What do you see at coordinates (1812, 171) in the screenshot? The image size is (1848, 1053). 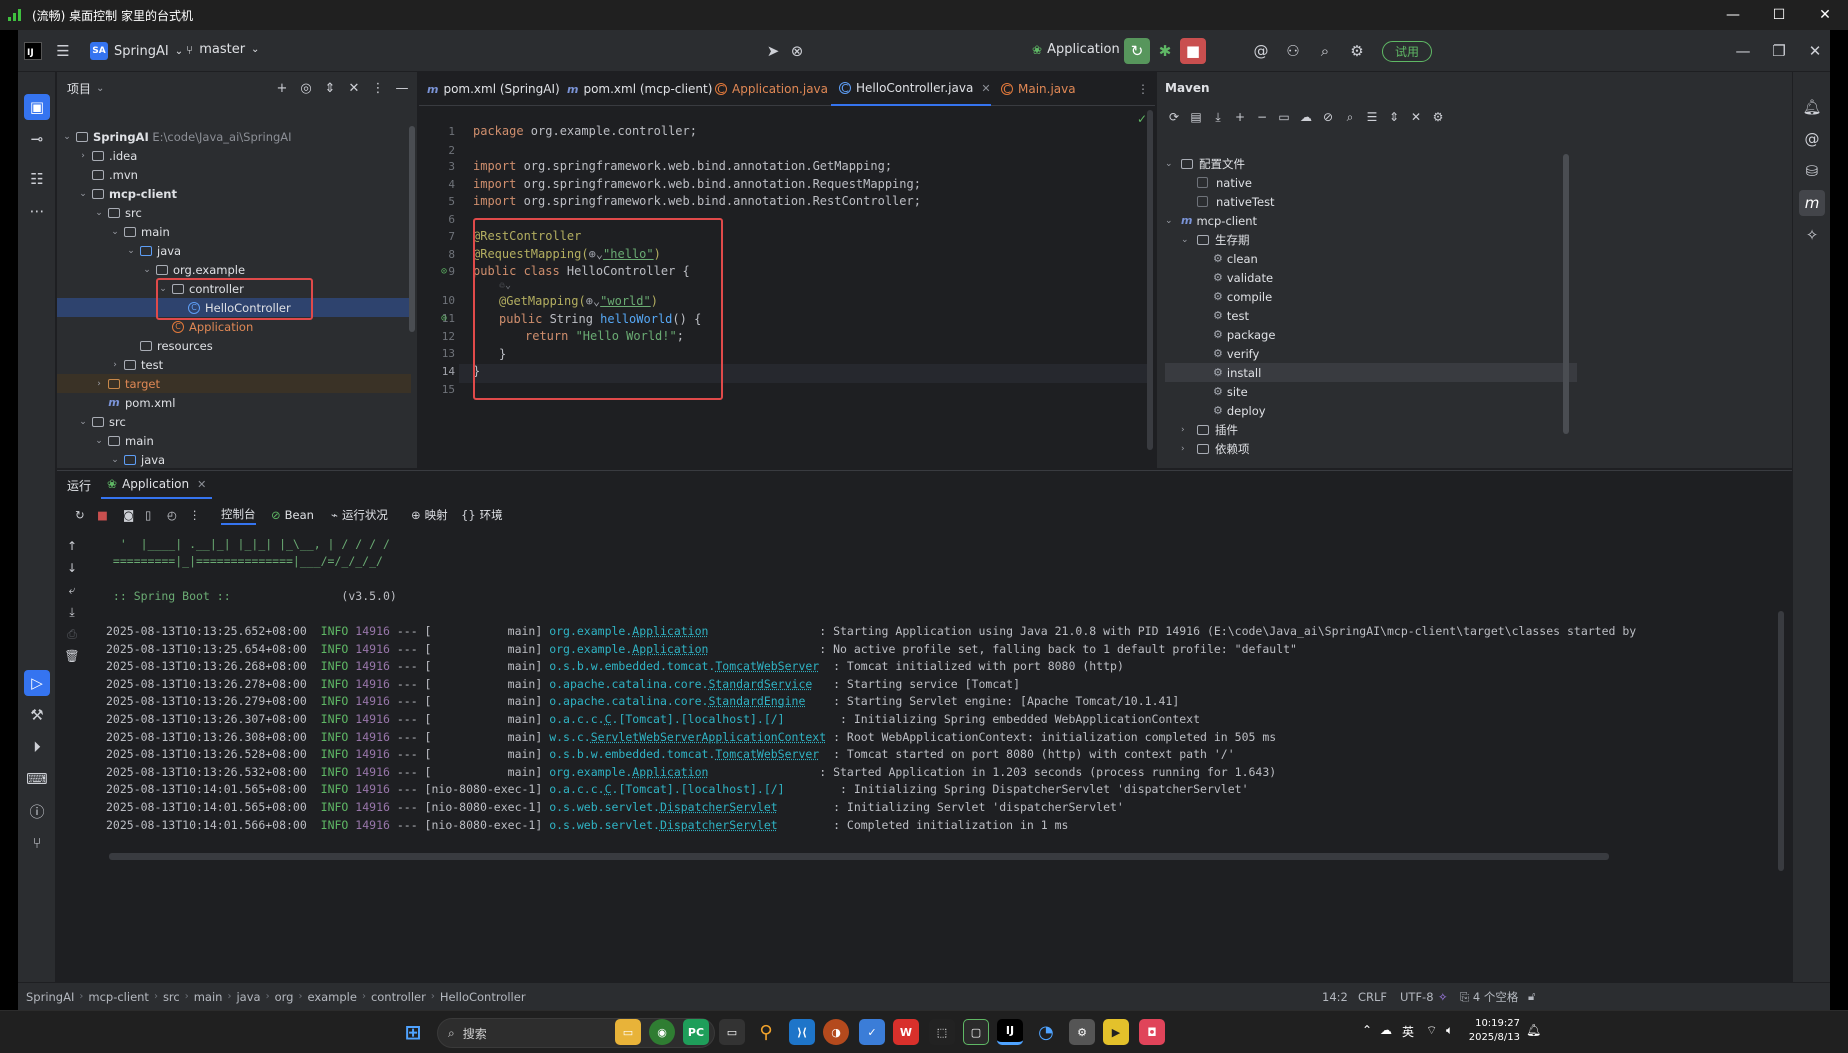 I see `database-icon: ⛁` at bounding box center [1812, 171].